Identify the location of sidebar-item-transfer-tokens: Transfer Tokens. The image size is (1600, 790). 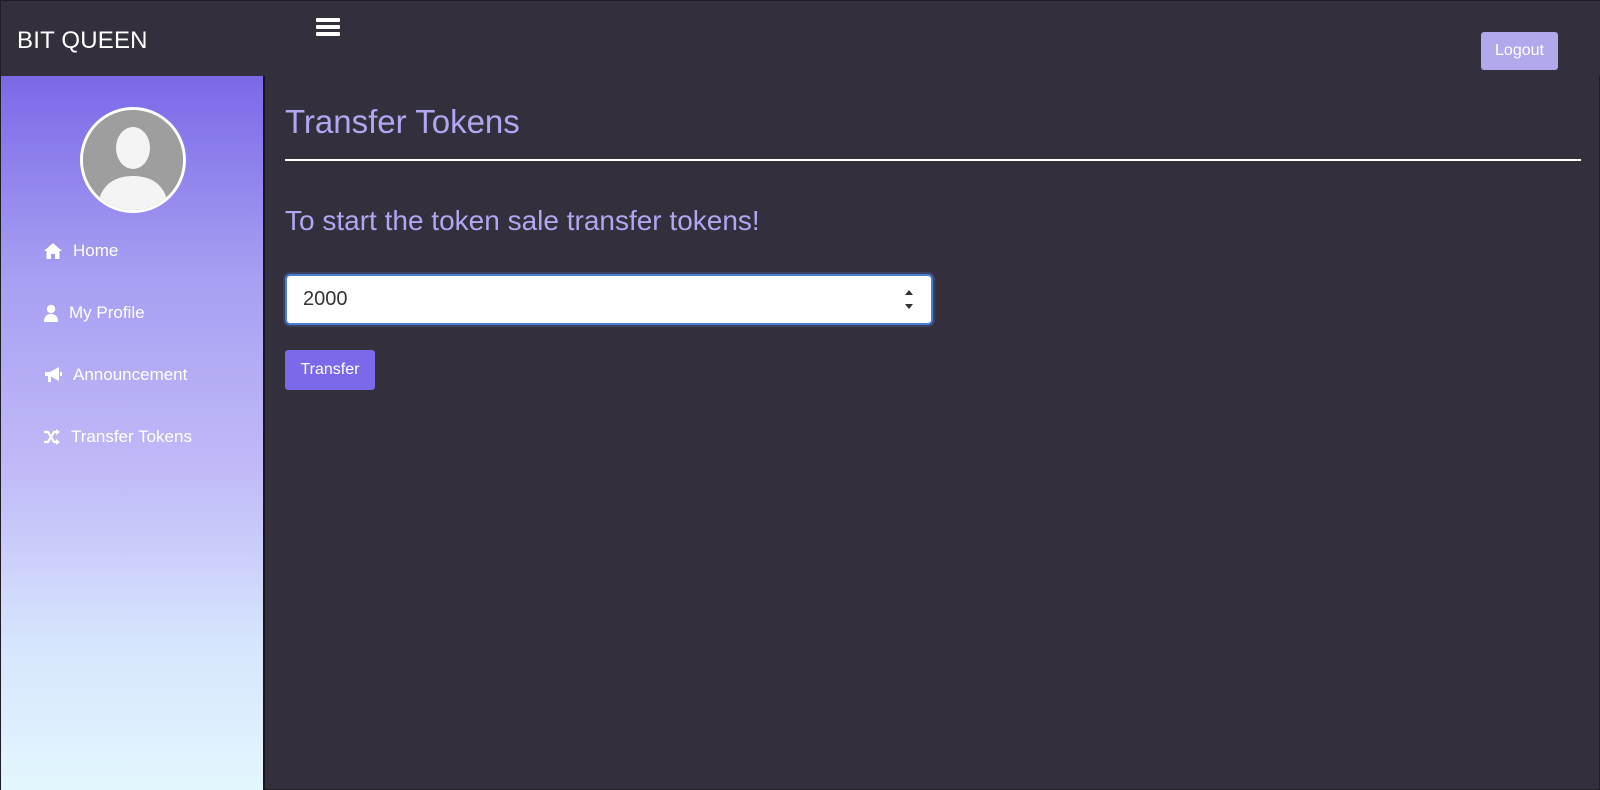
(117, 437).